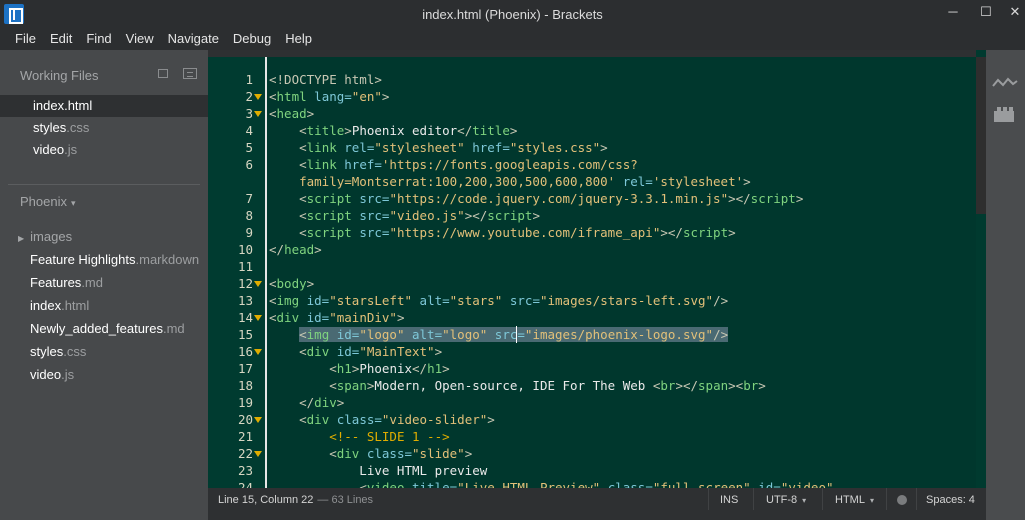  What do you see at coordinates (592, 368) in the screenshot?
I see `code-line: 17 <h1>Phoenix</h1>` at bounding box center [592, 368].